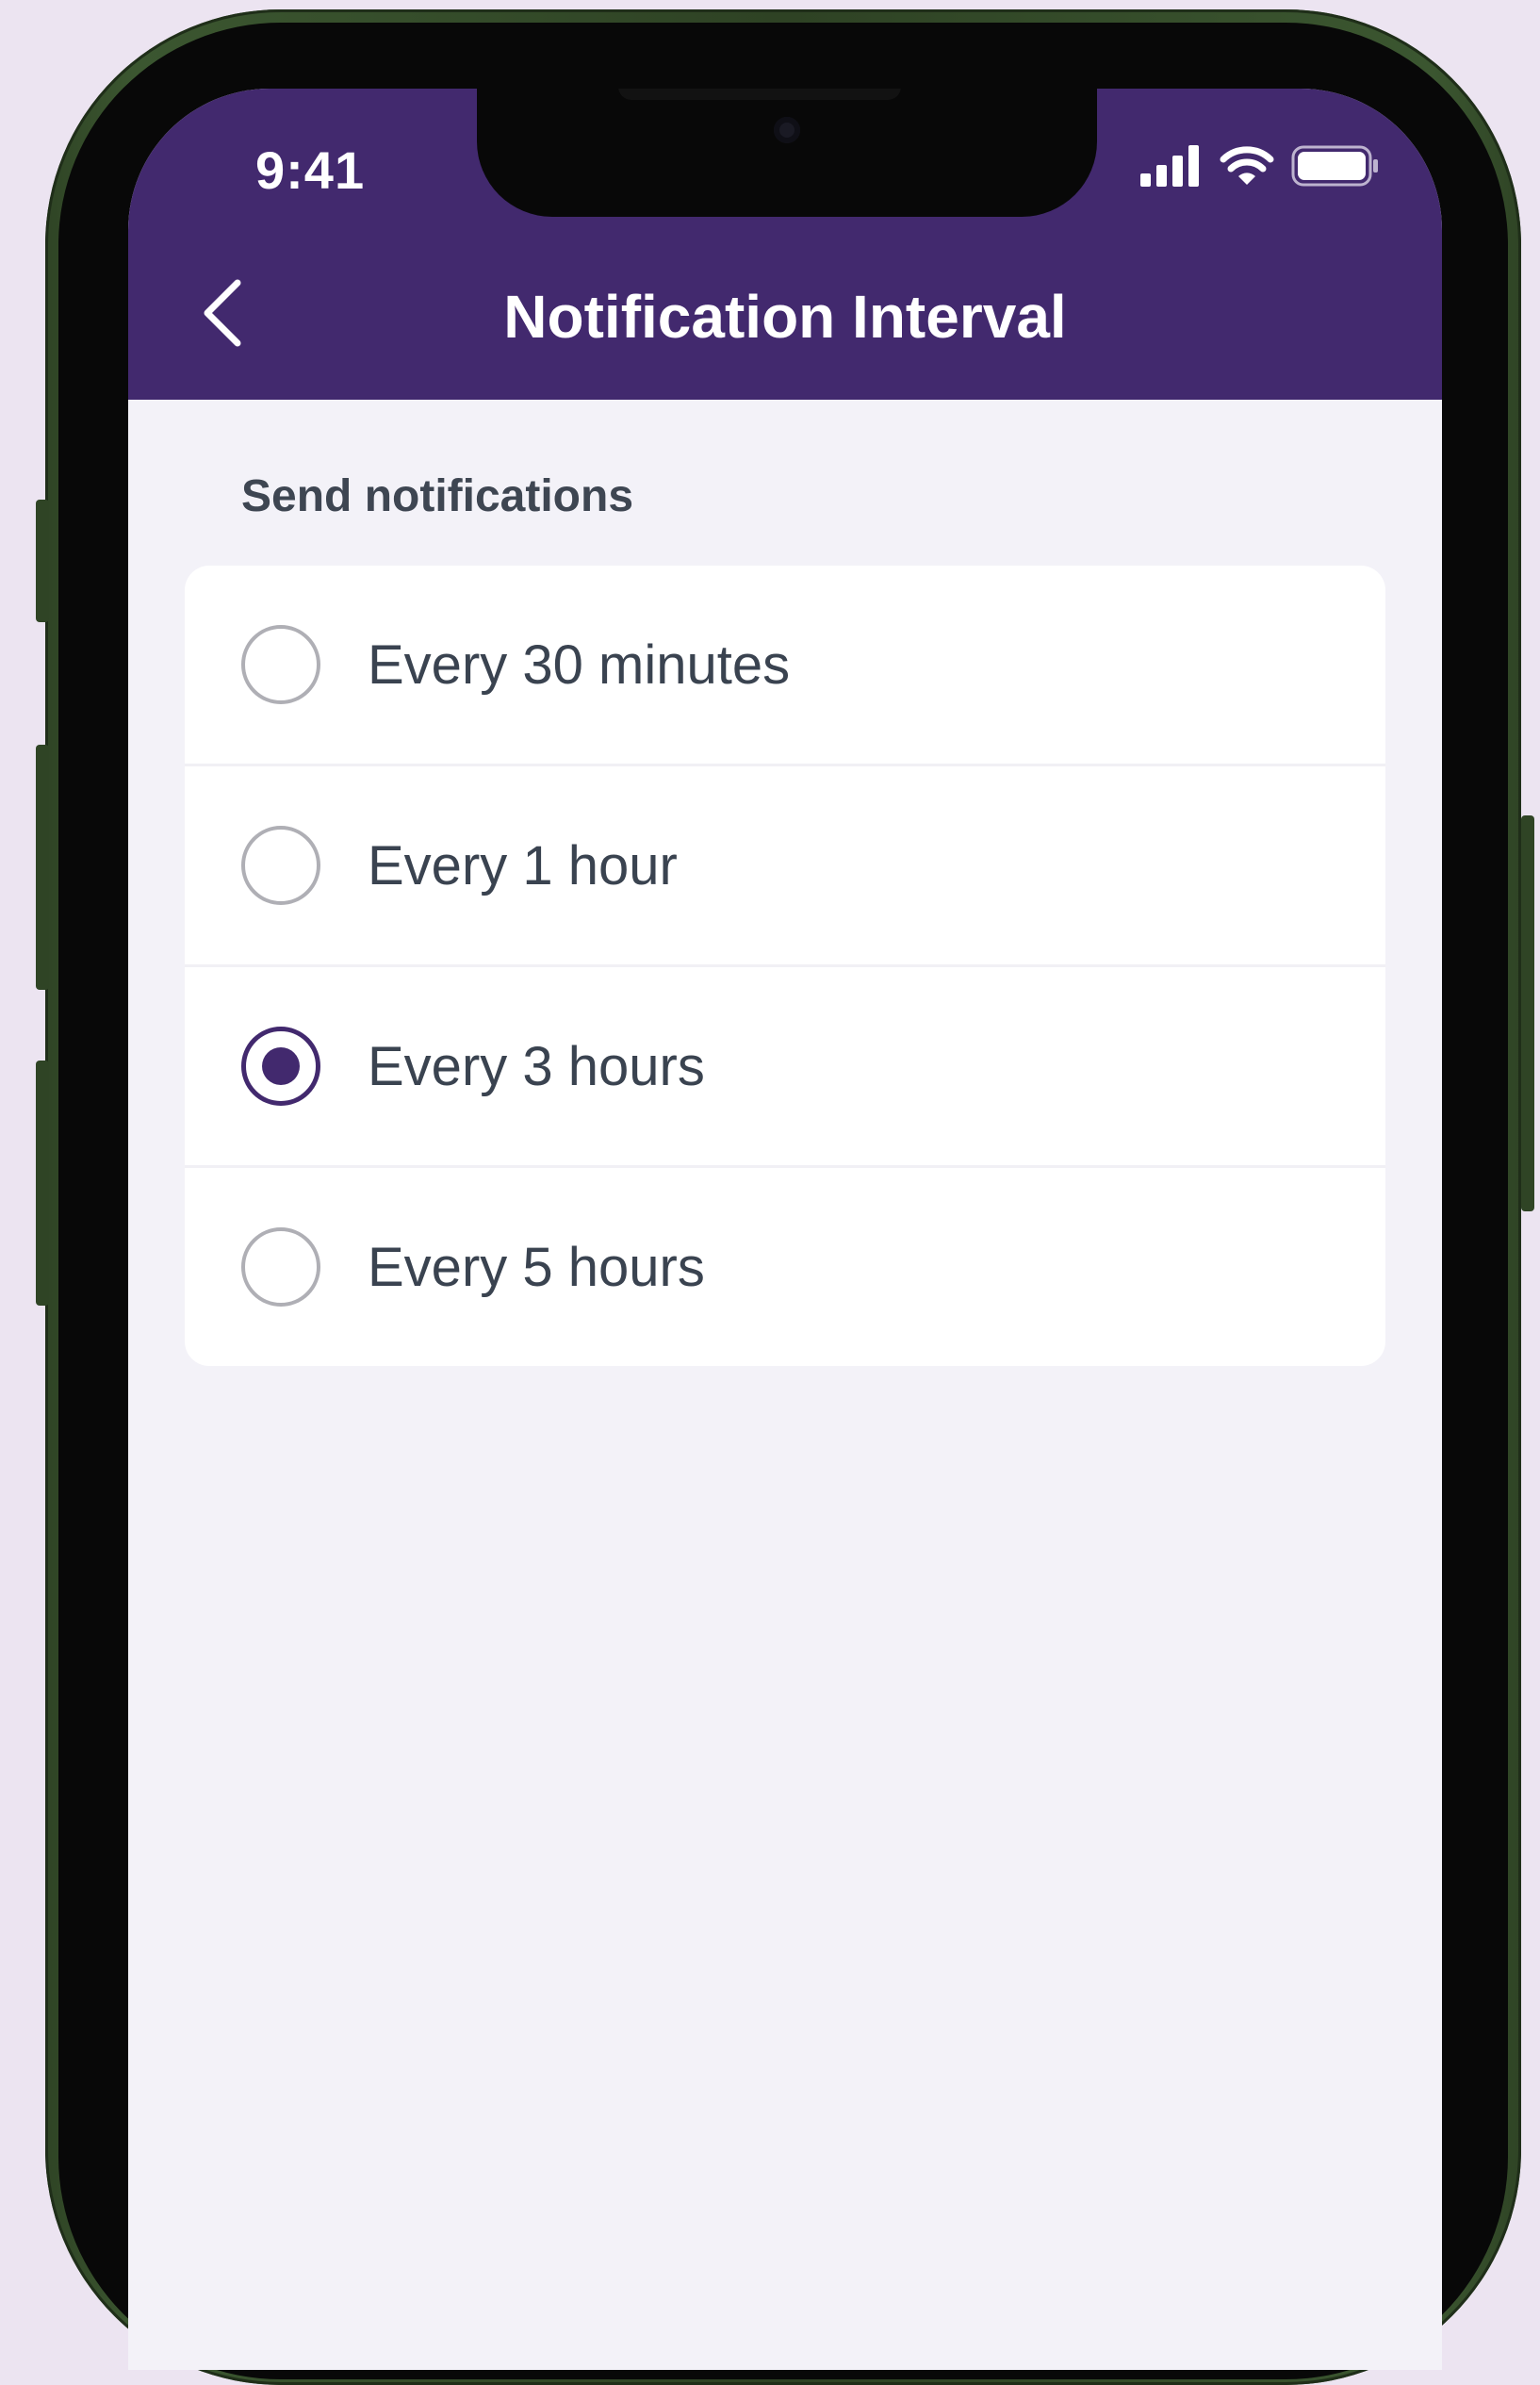 This screenshot has width=1540, height=2385. Describe the element at coordinates (785, 1266) in the screenshot. I see `option-every-5-hours: Every 5 hours` at that location.